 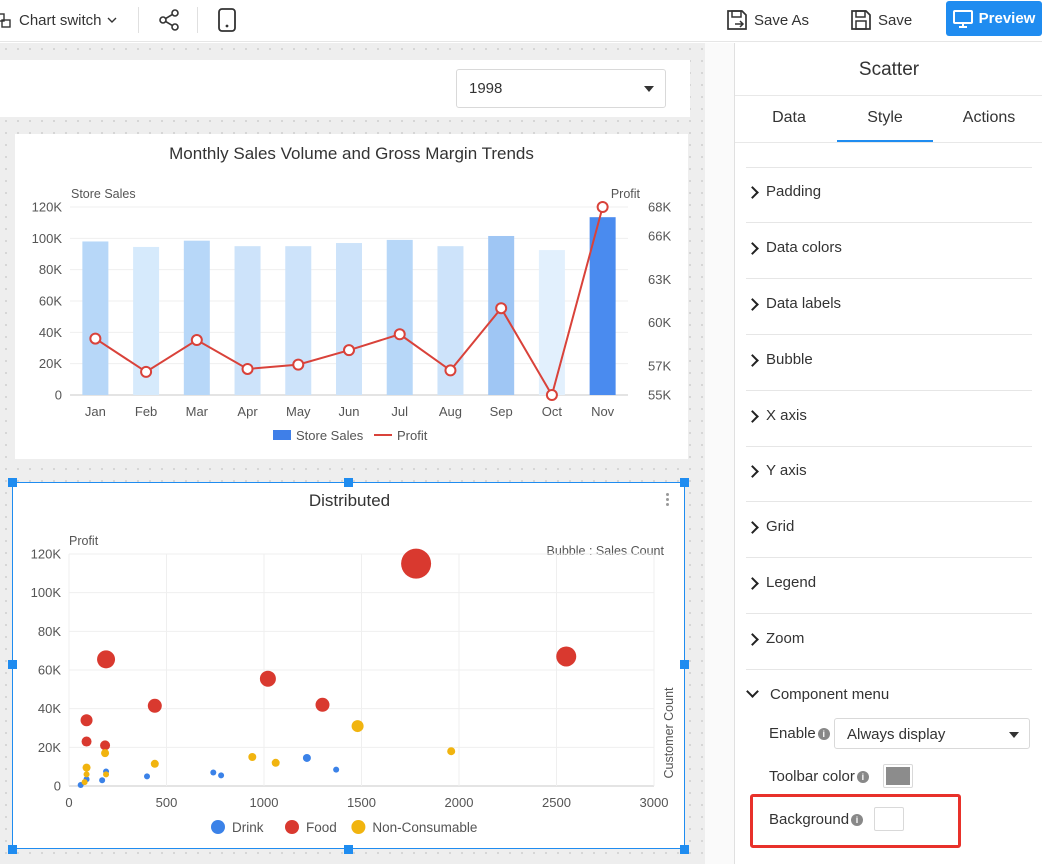 I want to click on y-tick-label: 60K, so click(x=49, y=670).